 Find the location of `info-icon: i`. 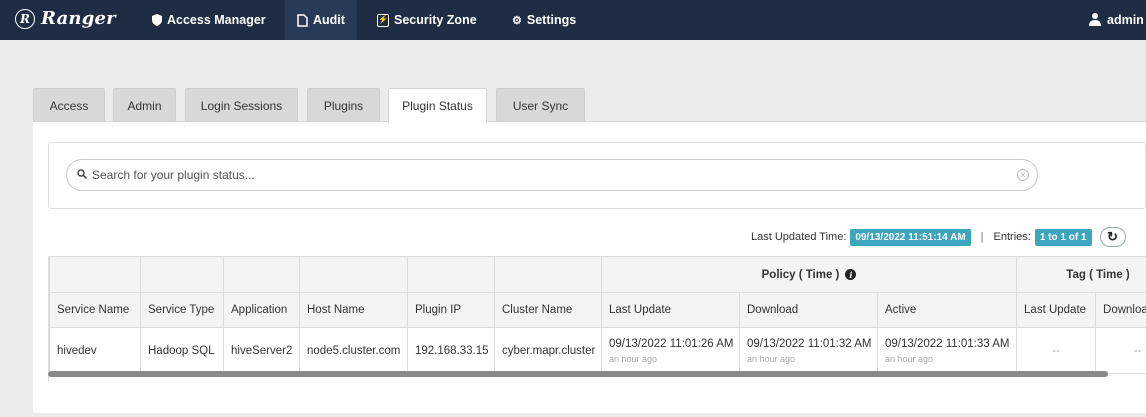

info-icon: i is located at coordinates (851, 274).